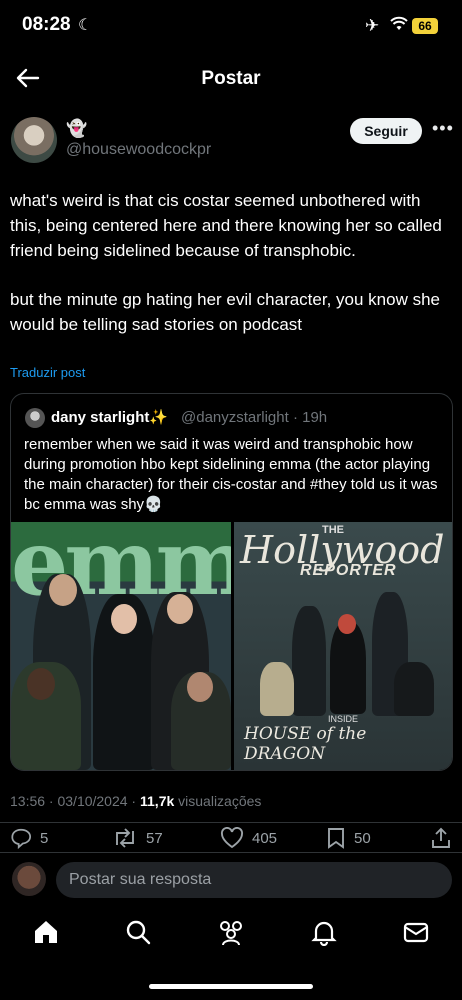 The image size is (462, 1000). Describe the element at coordinates (85, 25) in the screenshot. I see `moon-icon: ☾` at that location.